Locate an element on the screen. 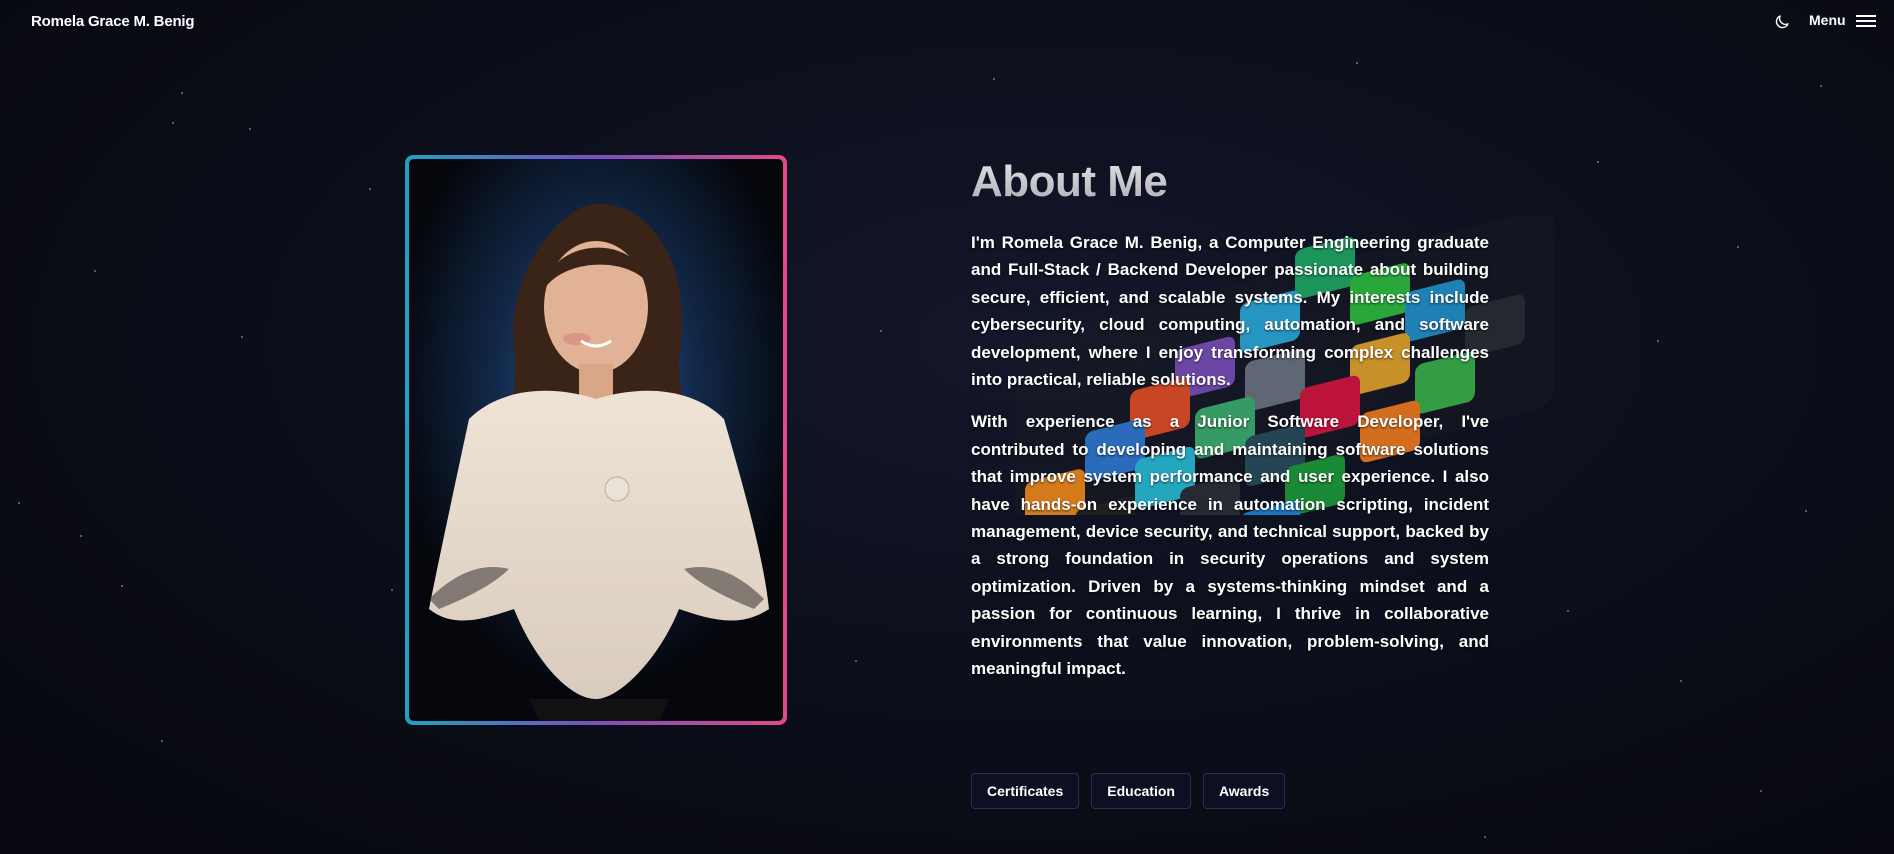  about-tabs: Certificates Education Awards is located at coordinates (1128, 791).